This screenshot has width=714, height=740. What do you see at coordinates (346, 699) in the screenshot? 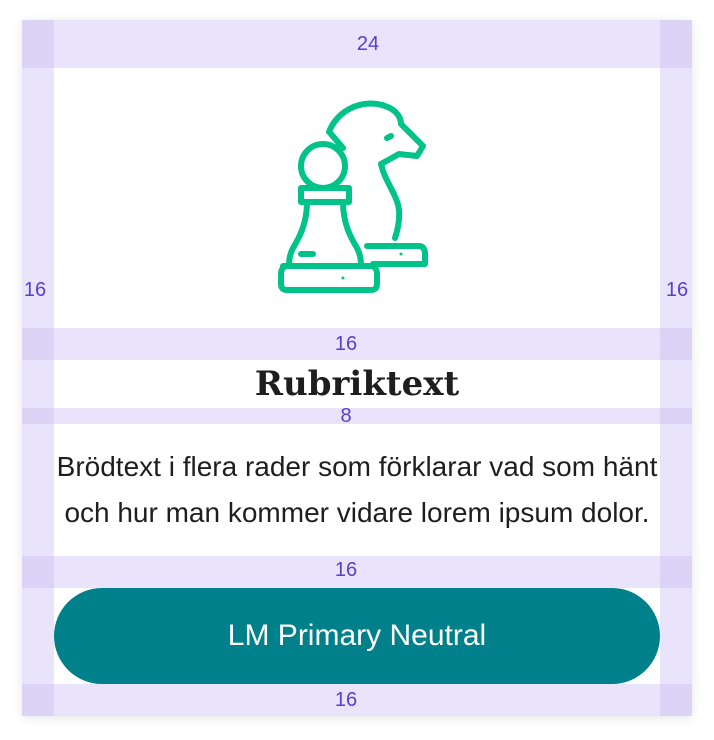
I see `spacer-label-bottom: 16` at bounding box center [346, 699].